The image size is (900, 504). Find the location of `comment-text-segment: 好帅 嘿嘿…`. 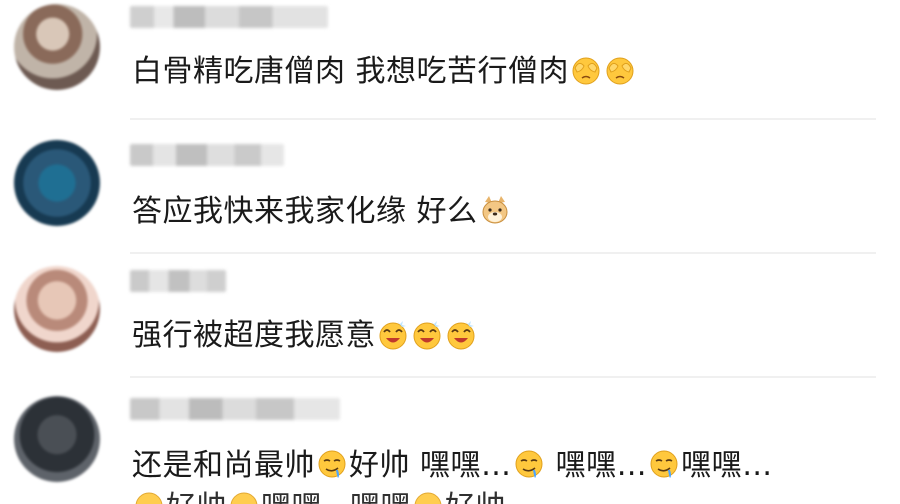

comment-text-segment: 好帅 嘿嘿… is located at coordinates (430, 465).